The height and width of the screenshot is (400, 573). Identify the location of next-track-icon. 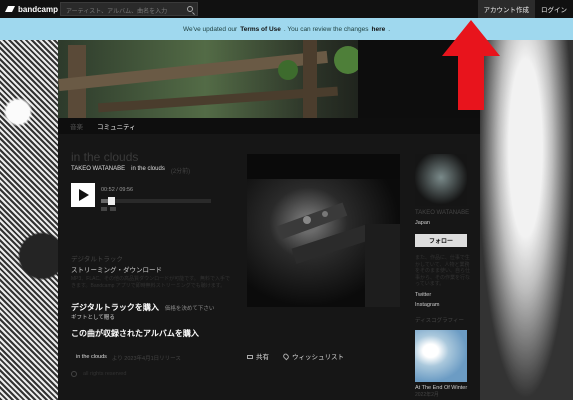
(113, 209).